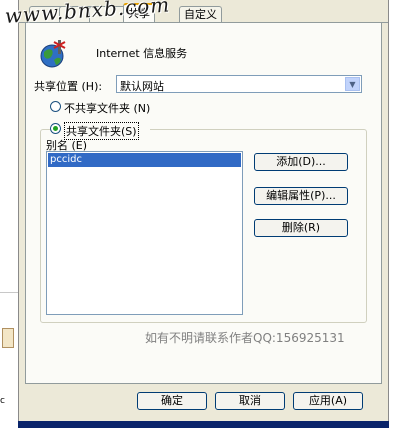  Describe the element at coordinates (144, 160) in the screenshot. I see `list-item: pccidc` at that location.